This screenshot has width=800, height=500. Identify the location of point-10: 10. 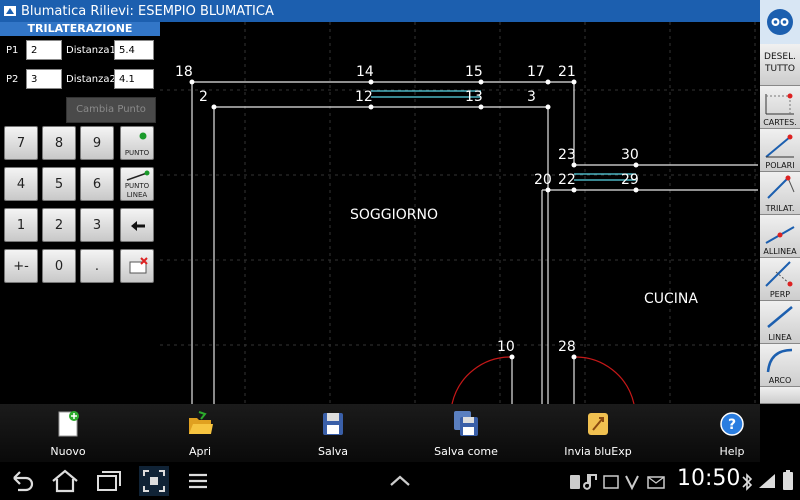
(506, 347).